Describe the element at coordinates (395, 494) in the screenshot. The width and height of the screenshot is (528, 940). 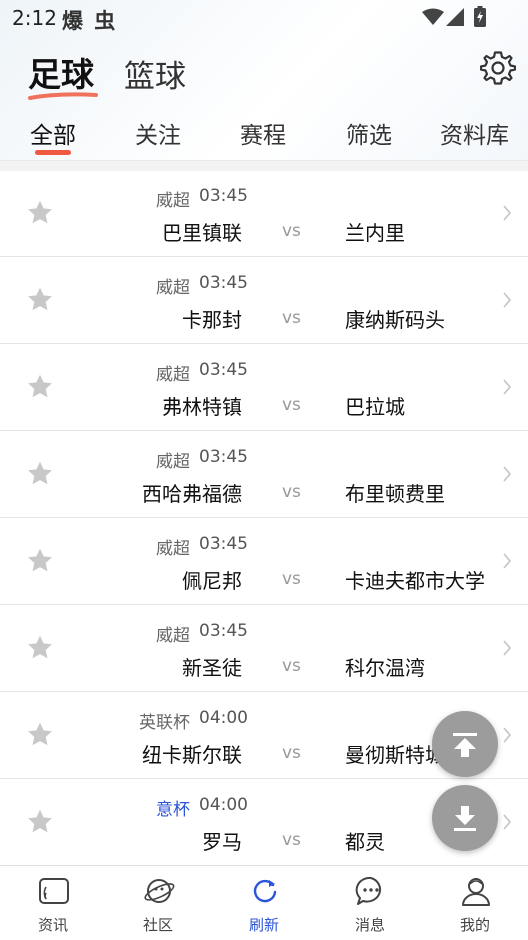
I see `away-team: 布里顿费里` at that location.